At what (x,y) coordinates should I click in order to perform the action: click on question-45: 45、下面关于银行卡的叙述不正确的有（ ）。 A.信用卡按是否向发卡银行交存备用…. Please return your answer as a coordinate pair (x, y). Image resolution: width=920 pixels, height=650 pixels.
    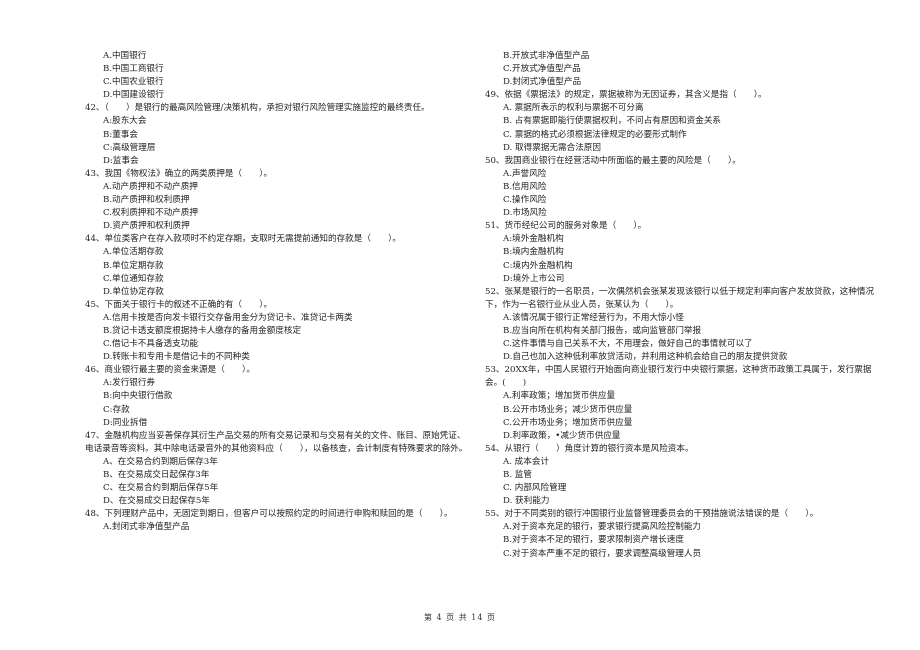
    Looking at the image, I should click on (279, 331).